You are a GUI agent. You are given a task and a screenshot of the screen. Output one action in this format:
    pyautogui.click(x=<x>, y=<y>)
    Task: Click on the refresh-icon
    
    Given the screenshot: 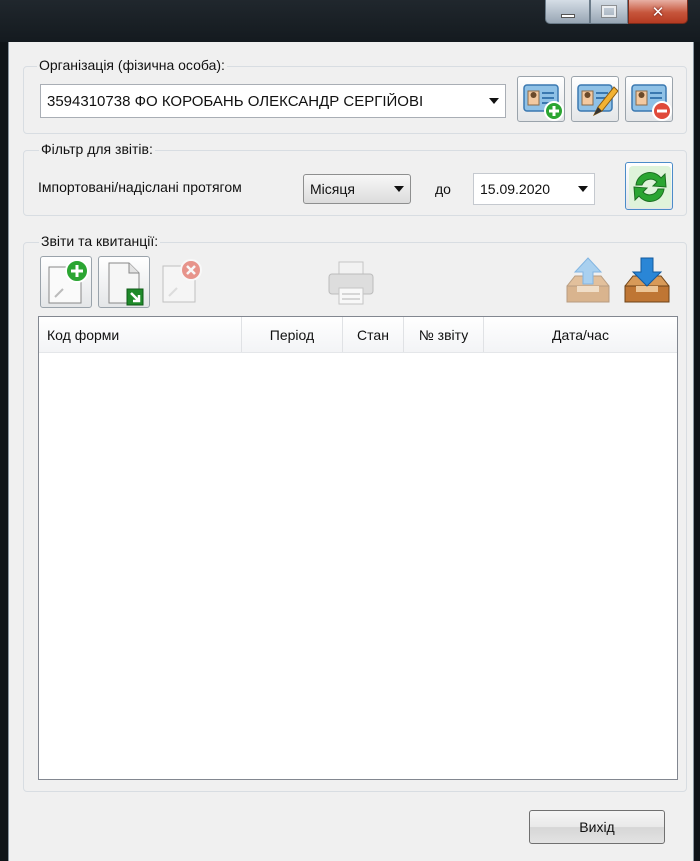 What is the action you would take?
    pyautogui.click(x=650, y=187)
    